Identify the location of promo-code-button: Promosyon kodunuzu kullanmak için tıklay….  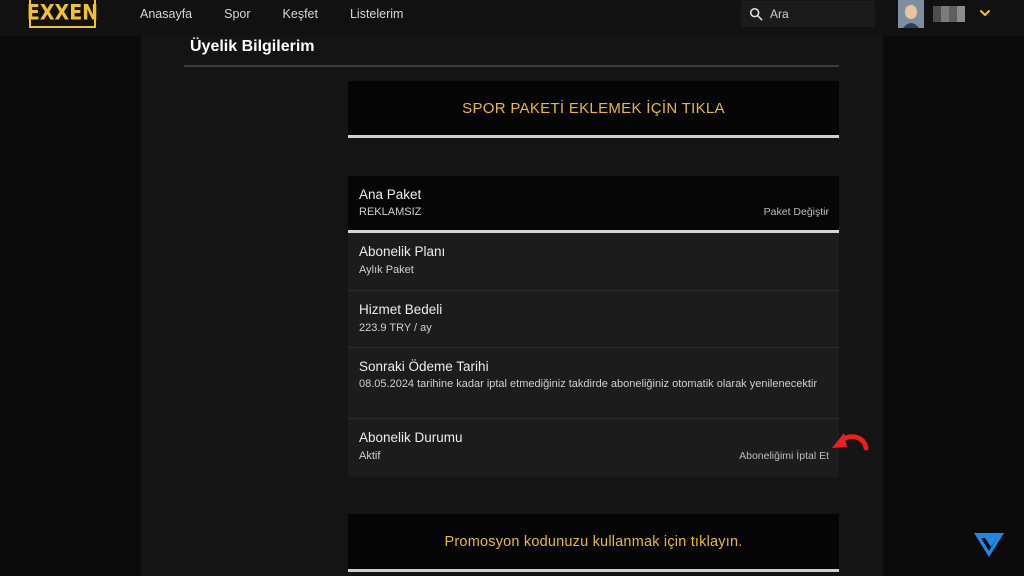
(593, 543).